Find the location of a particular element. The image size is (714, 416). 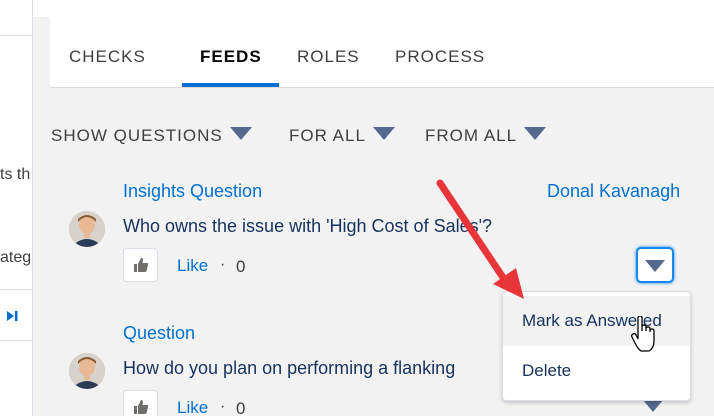

left-panel-text-fragment: ateg is located at coordinates (16, 257).